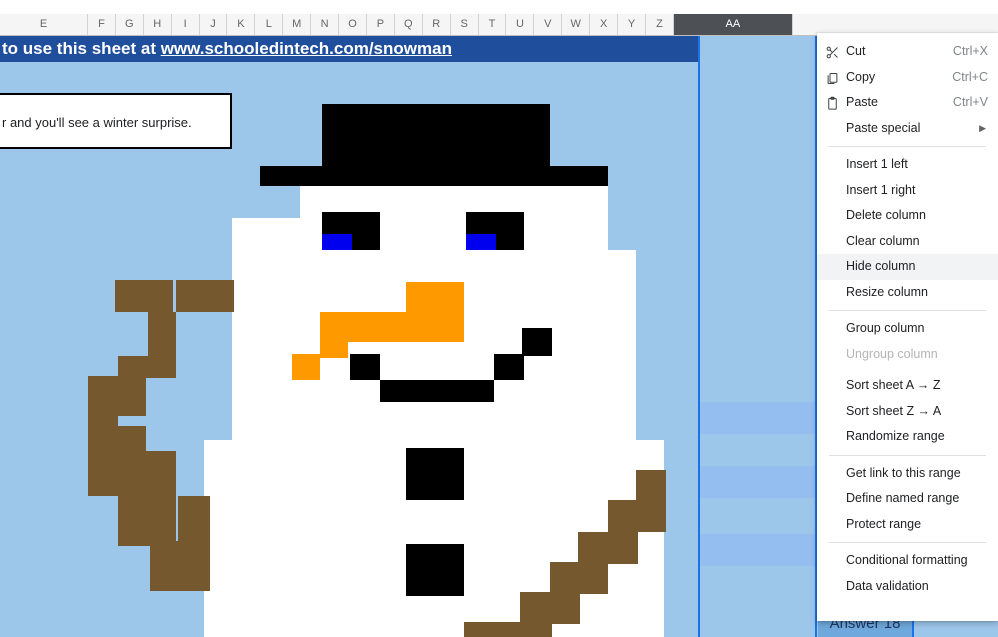 Image resolution: width=998 pixels, height=637 pixels. I want to click on menu-item-label: Paste, so click(862, 102).